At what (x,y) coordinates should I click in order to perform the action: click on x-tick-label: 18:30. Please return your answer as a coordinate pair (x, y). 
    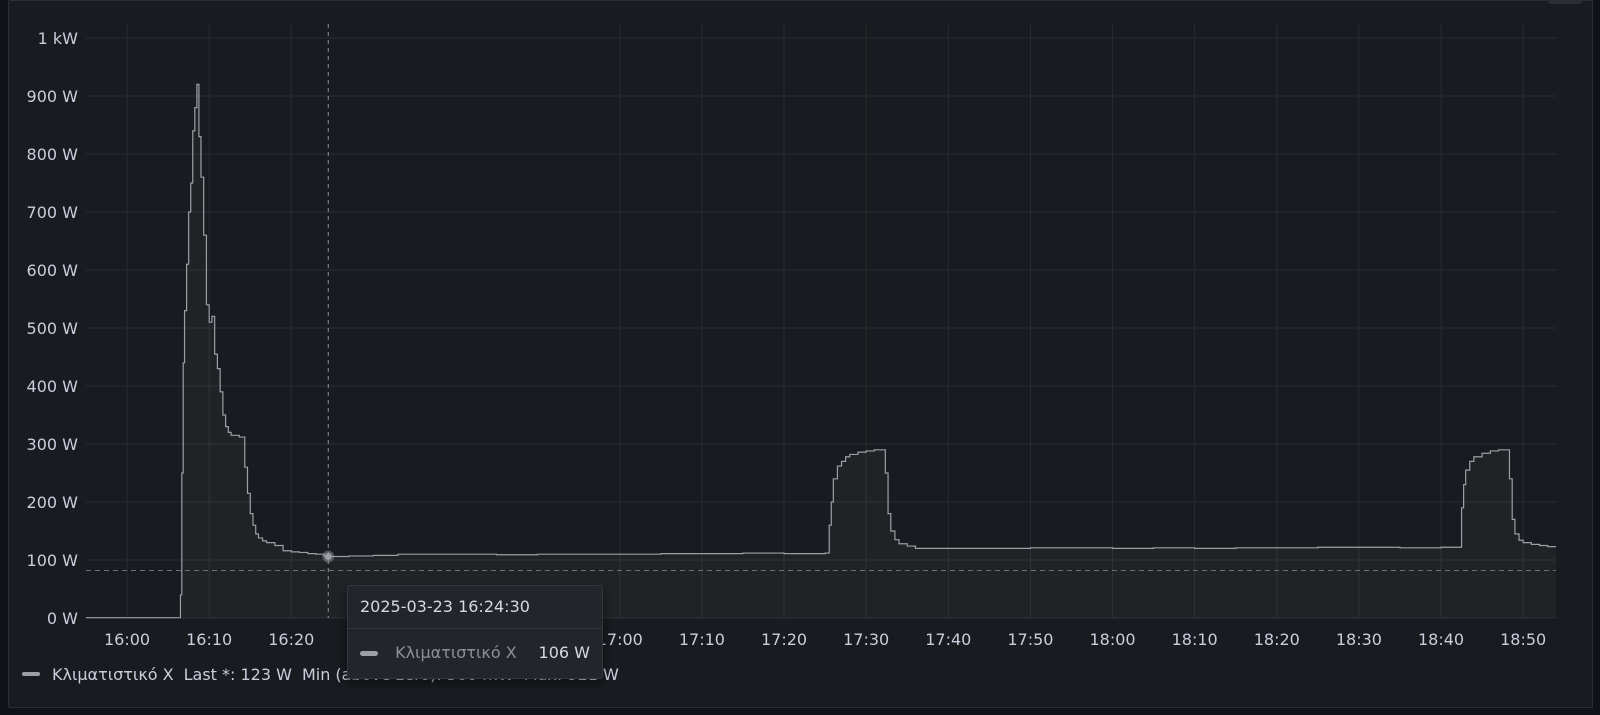
    Looking at the image, I should click on (1359, 639).